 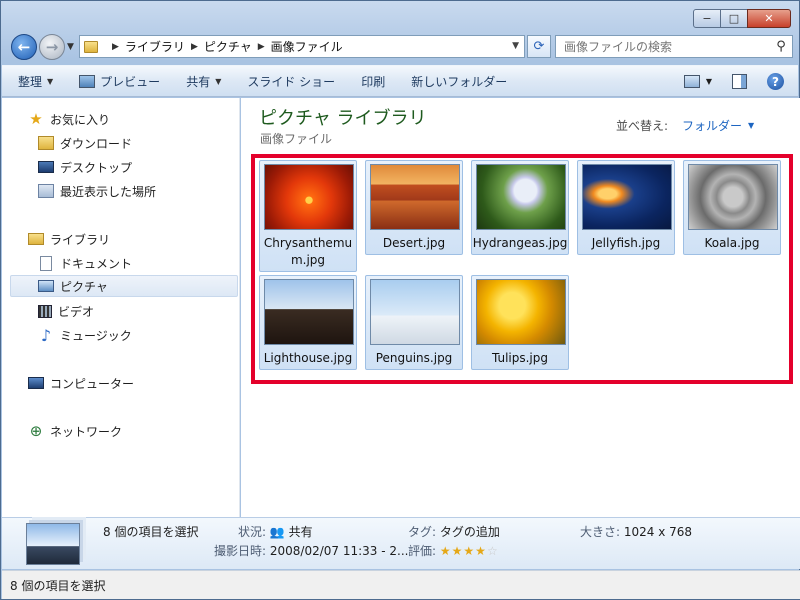 I want to click on status-bar: 8 個の項目を選択, so click(x=401, y=584).